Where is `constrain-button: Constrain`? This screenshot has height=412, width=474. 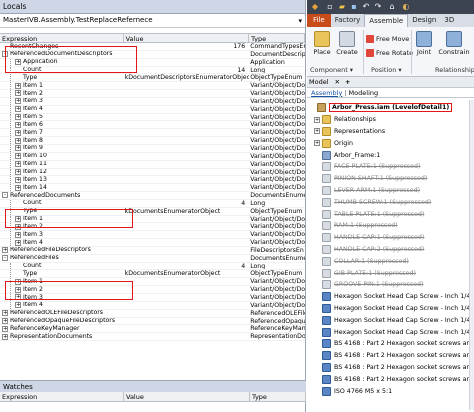 constrain-button: Constrain is located at coordinates (454, 43).